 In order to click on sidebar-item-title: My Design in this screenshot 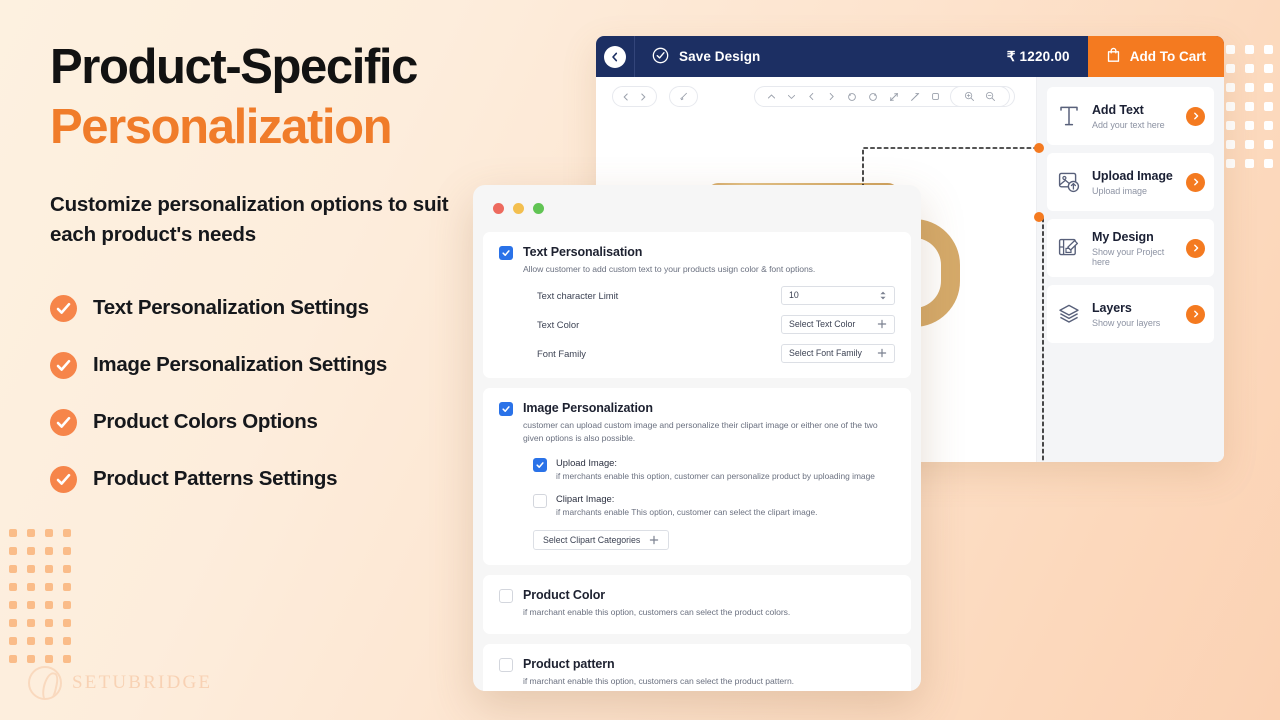, I will do `click(1123, 236)`.